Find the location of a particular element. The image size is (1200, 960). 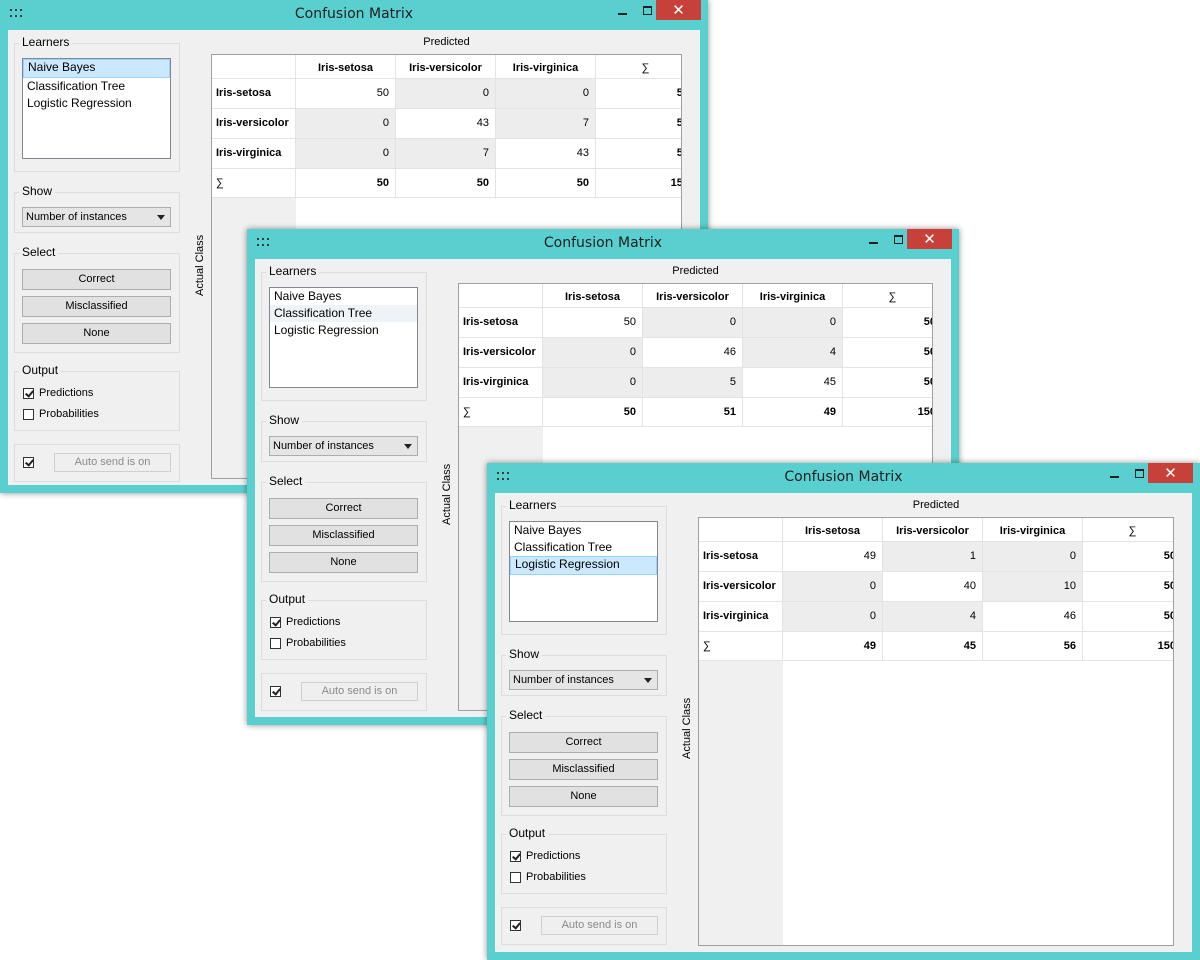

matrix-cell: 1 is located at coordinates (933, 557).